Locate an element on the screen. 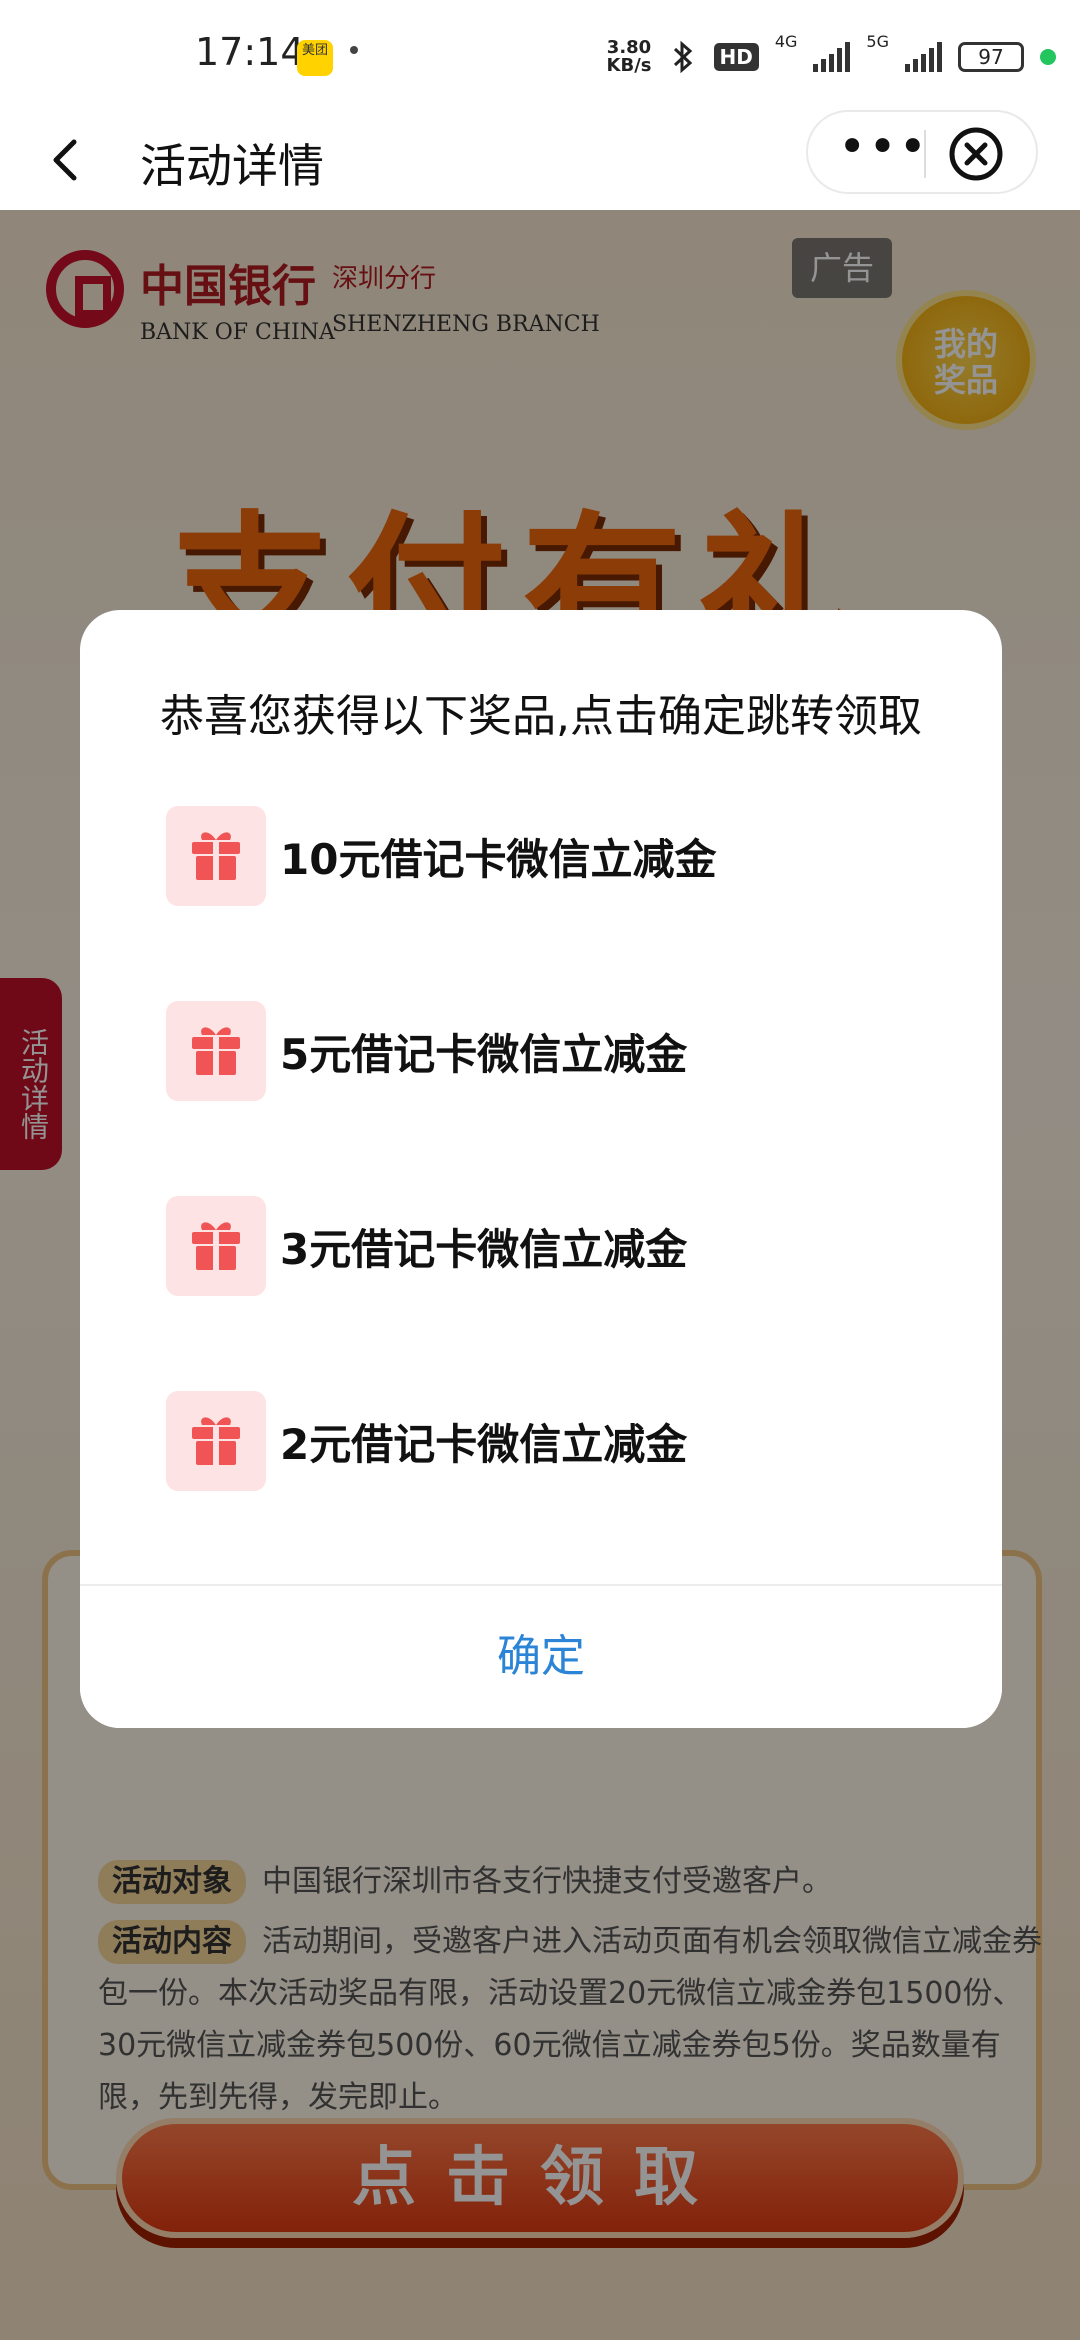 The width and height of the screenshot is (1080, 2340). notification-dot is located at coordinates (354, 50).